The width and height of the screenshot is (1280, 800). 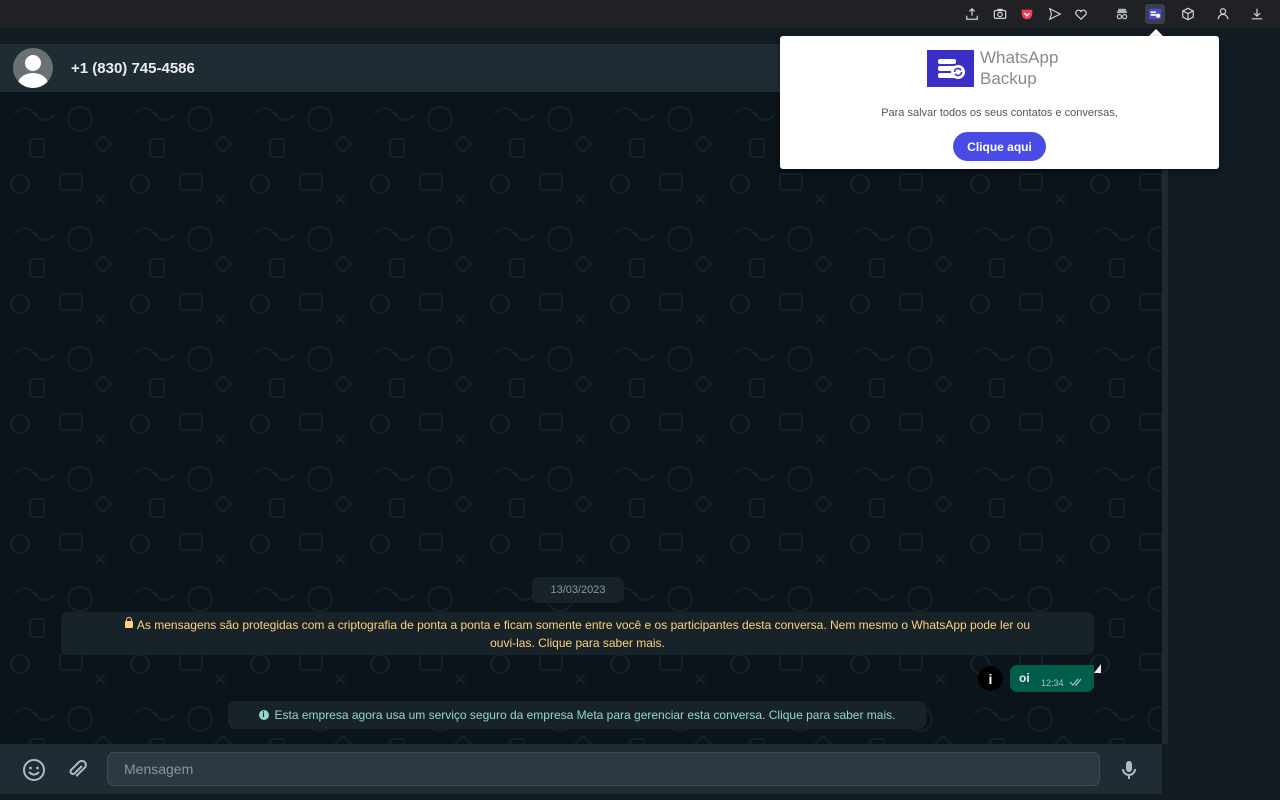 What do you see at coordinates (1024, 678) in the screenshot?
I see `message-text: oi` at bounding box center [1024, 678].